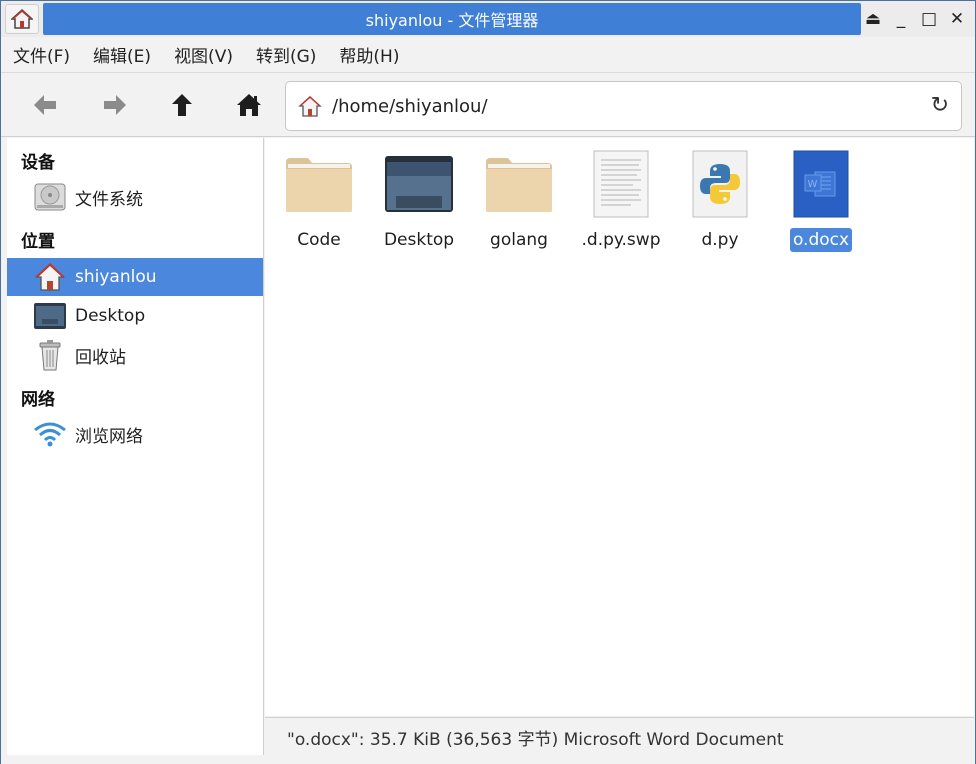  I want to click on close-button: ✕, so click(957, 19).